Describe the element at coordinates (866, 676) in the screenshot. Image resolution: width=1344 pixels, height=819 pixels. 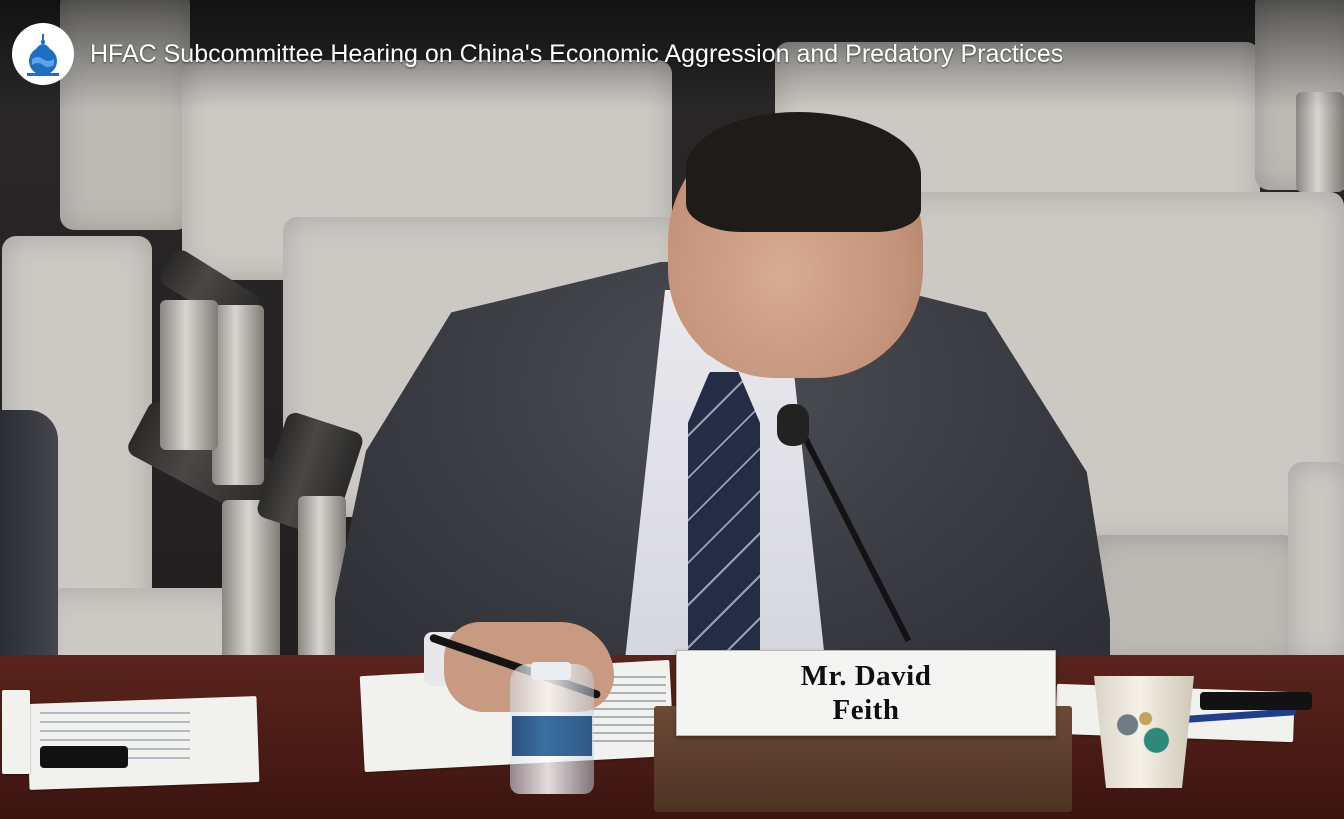
I see `nameplate-line-1: Mr. David` at that location.